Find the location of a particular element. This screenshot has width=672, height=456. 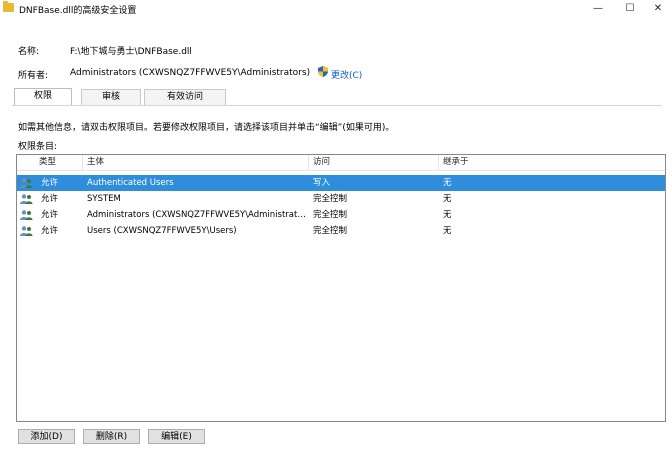

table-row: 允许 Users (CXWSNQZ7FFWVE5Y\Users) 完全控制 无 is located at coordinates (341, 231).